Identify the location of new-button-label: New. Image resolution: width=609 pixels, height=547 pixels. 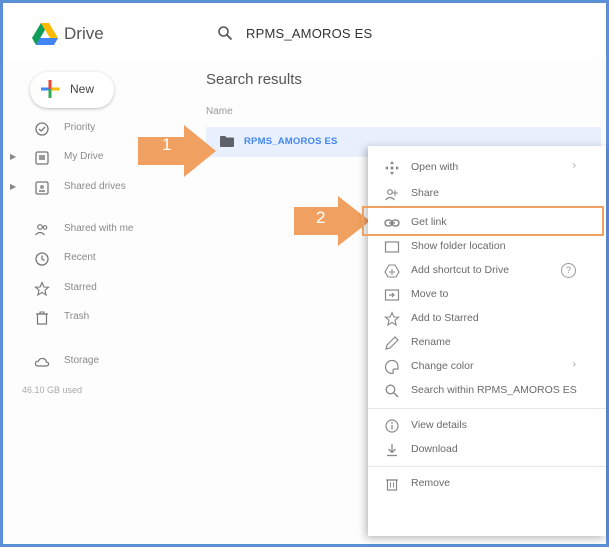
(82, 89).